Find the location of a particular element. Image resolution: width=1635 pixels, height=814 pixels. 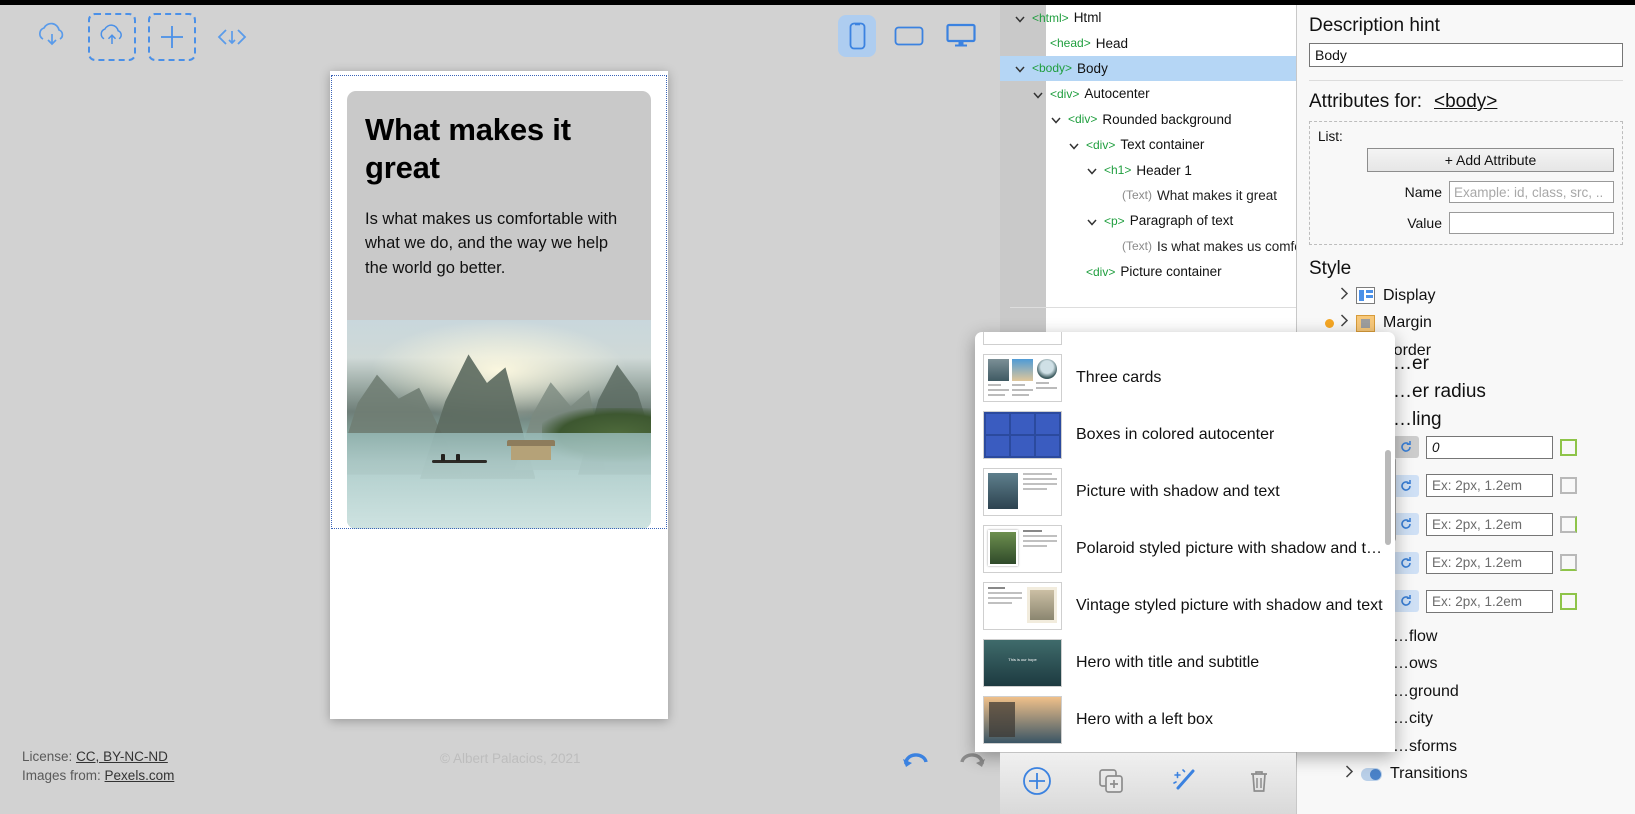

card-heading: What makes it great is located at coordinates (499, 149).